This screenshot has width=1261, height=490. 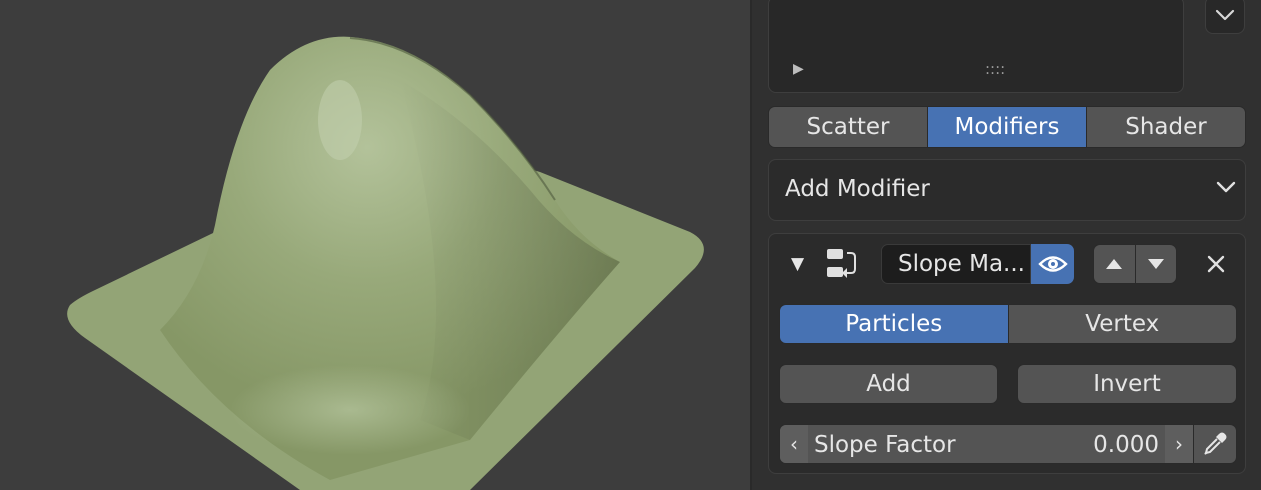 What do you see at coordinates (1127, 384) in the screenshot?
I see `invert-button: Invert` at bounding box center [1127, 384].